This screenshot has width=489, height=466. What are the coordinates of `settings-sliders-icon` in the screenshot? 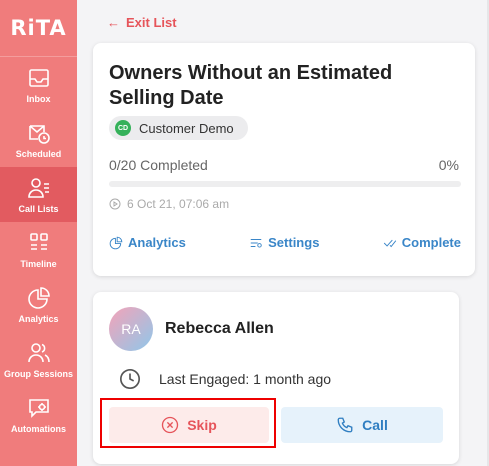 It's located at (256, 243).